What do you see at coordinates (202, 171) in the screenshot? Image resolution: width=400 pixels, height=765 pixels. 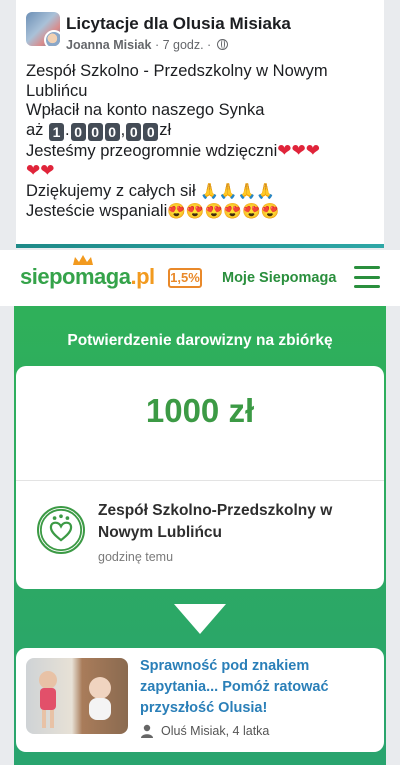 I see `post-line: ❤❤` at bounding box center [202, 171].